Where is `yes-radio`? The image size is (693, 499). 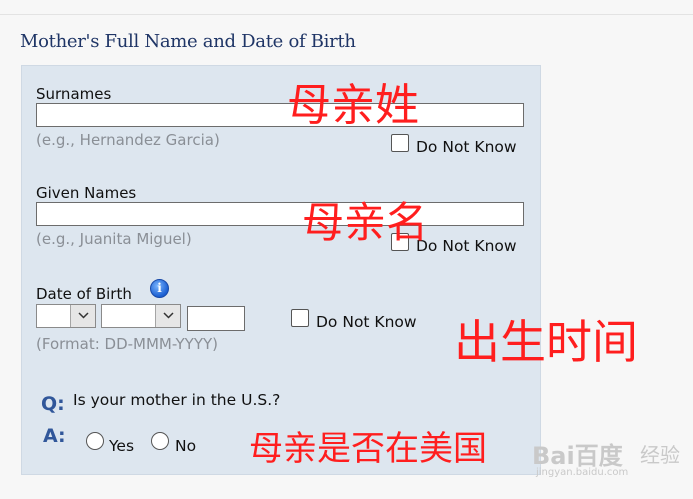 yes-radio is located at coordinates (95, 441).